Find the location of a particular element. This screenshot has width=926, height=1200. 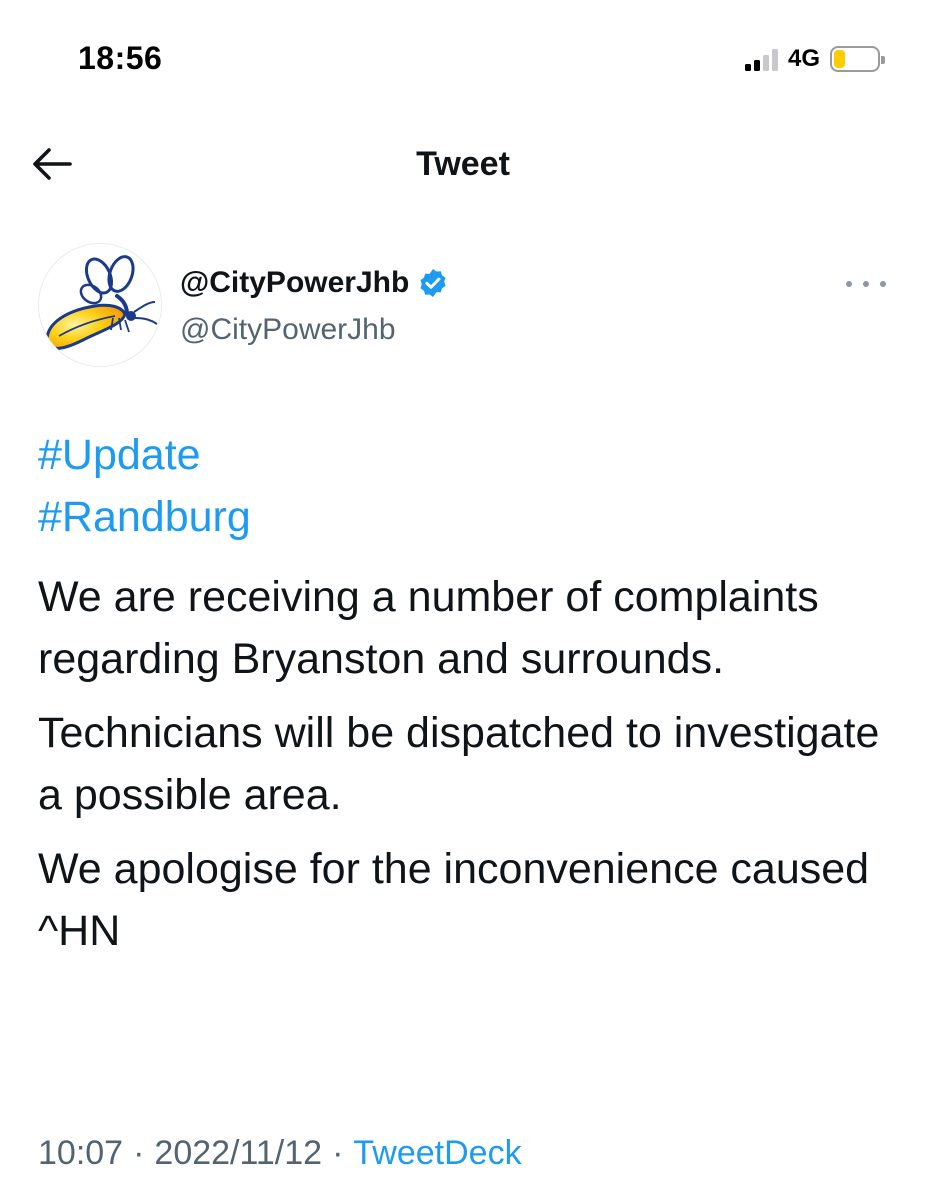

avatar is located at coordinates (100, 305).